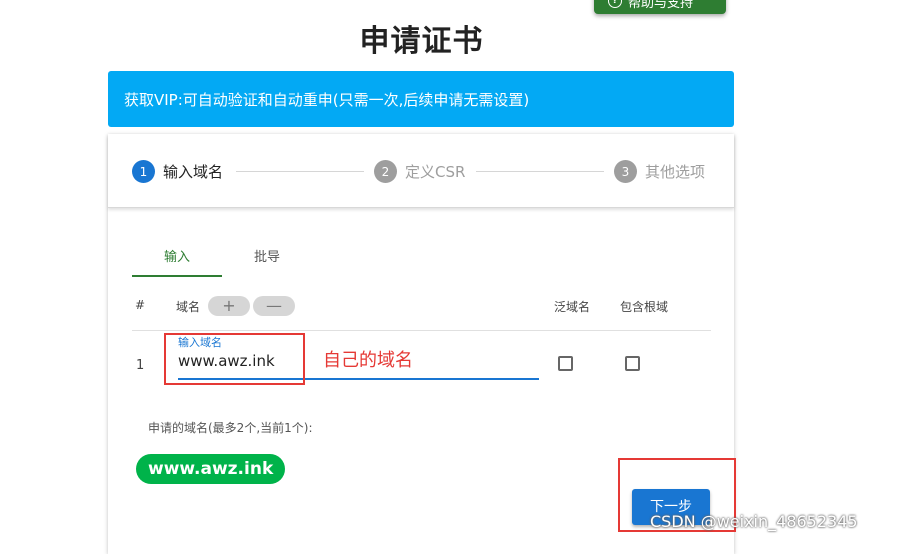  What do you see at coordinates (327, 100) in the screenshot?
I see `vip-banner-text: 获取VIP:可自动验证和自动重申(只需一次,后续申请无需设置)` at bounding box center [327, 100].